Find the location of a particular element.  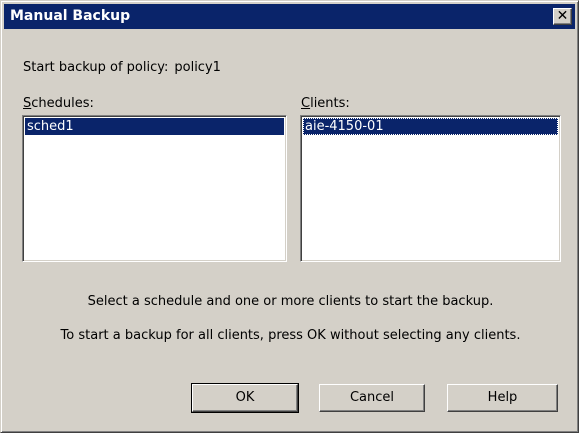

schedule-item-label: sched1 is located at coordinates (50, 126).